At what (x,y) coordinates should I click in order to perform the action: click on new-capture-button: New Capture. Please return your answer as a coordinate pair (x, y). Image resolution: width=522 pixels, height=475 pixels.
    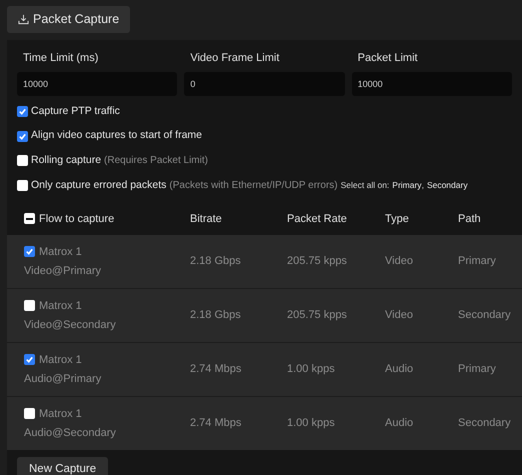
    Looking at the image, I should click on (62, 465).